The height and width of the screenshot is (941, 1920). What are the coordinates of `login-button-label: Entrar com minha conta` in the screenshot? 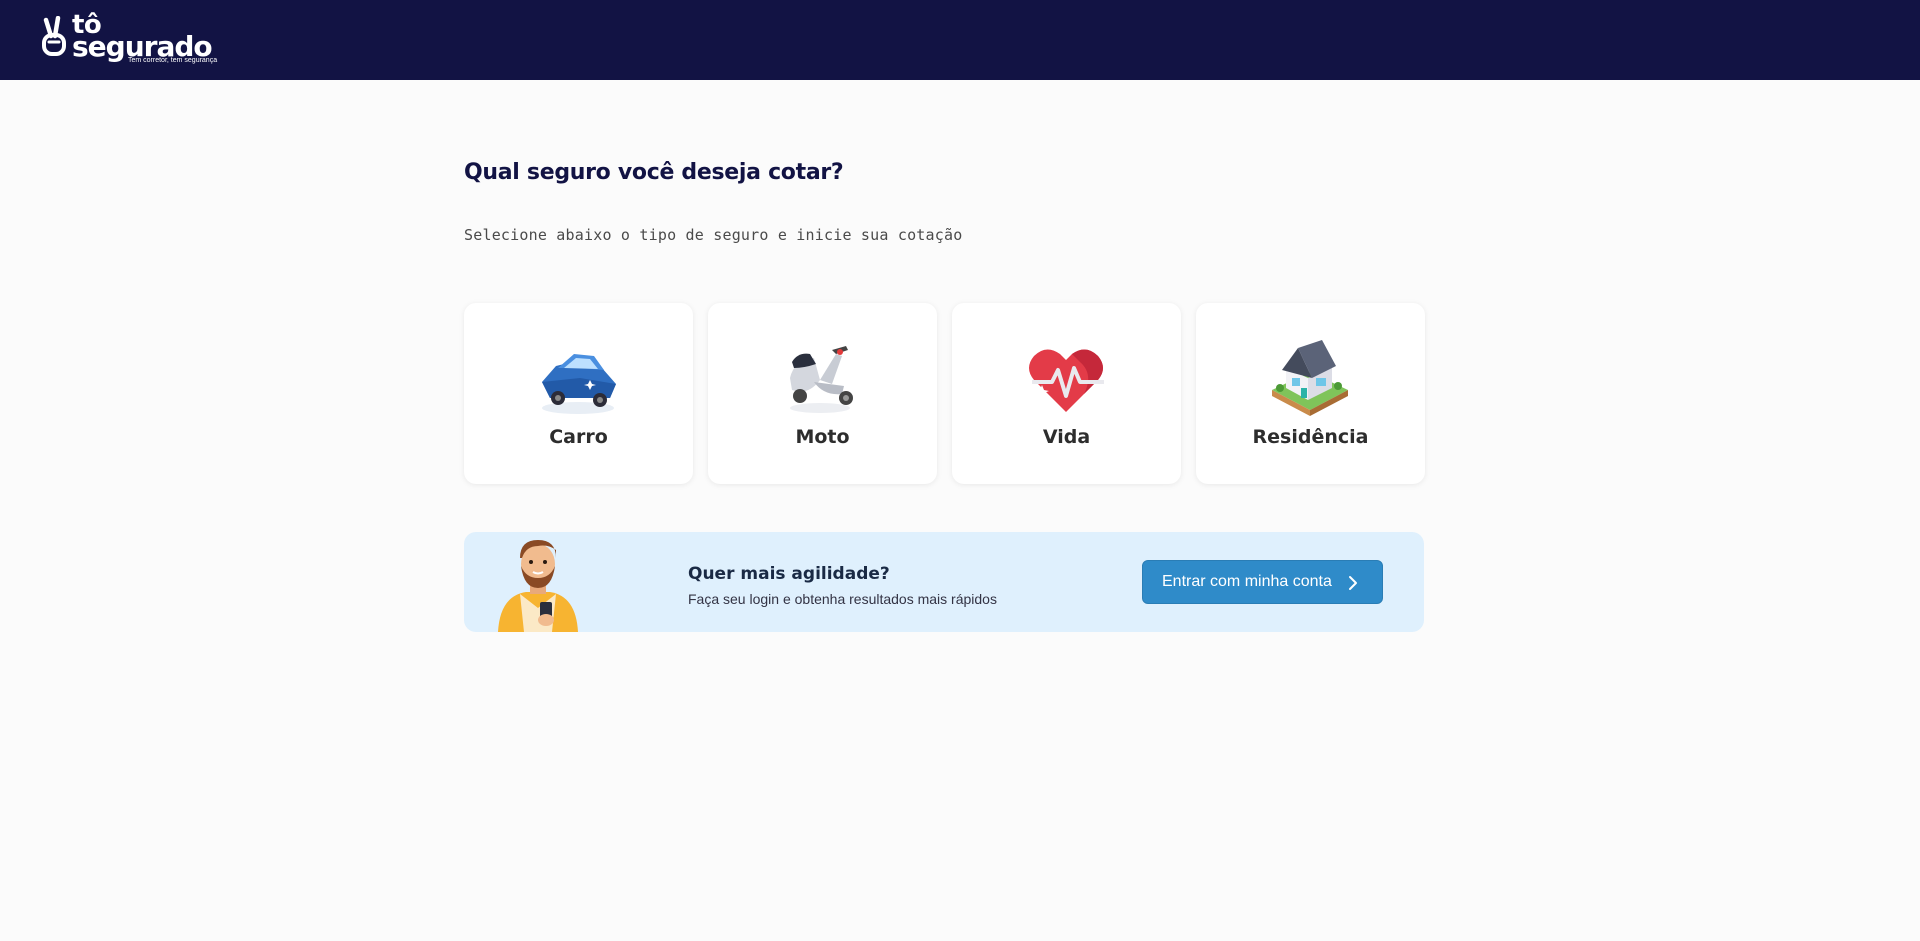 It's located at (1247, 581).